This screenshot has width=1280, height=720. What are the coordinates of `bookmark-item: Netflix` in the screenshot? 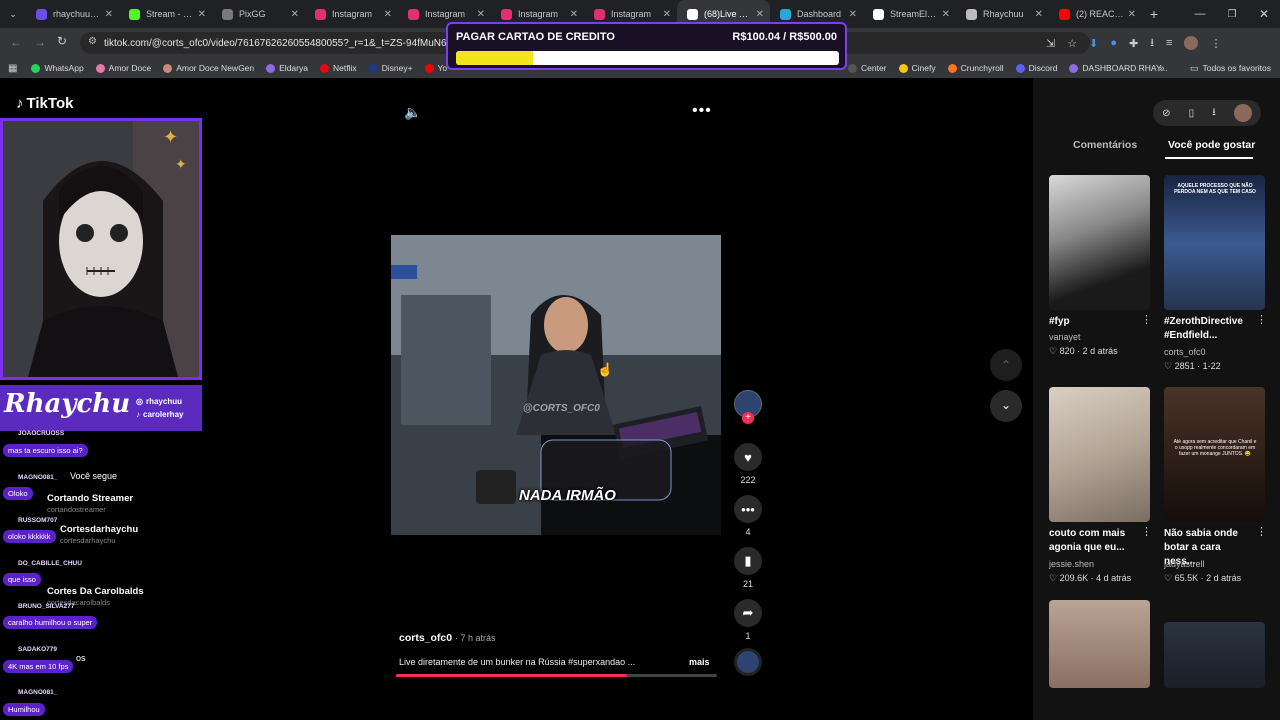 It's located at (338, 68).